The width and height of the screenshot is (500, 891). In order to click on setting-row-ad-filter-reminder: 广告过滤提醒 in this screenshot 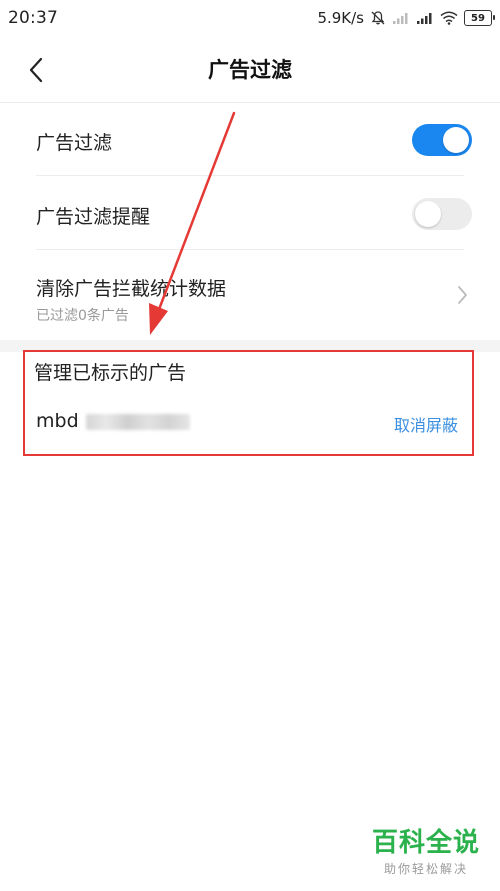, I will do `click(254, 213)`.